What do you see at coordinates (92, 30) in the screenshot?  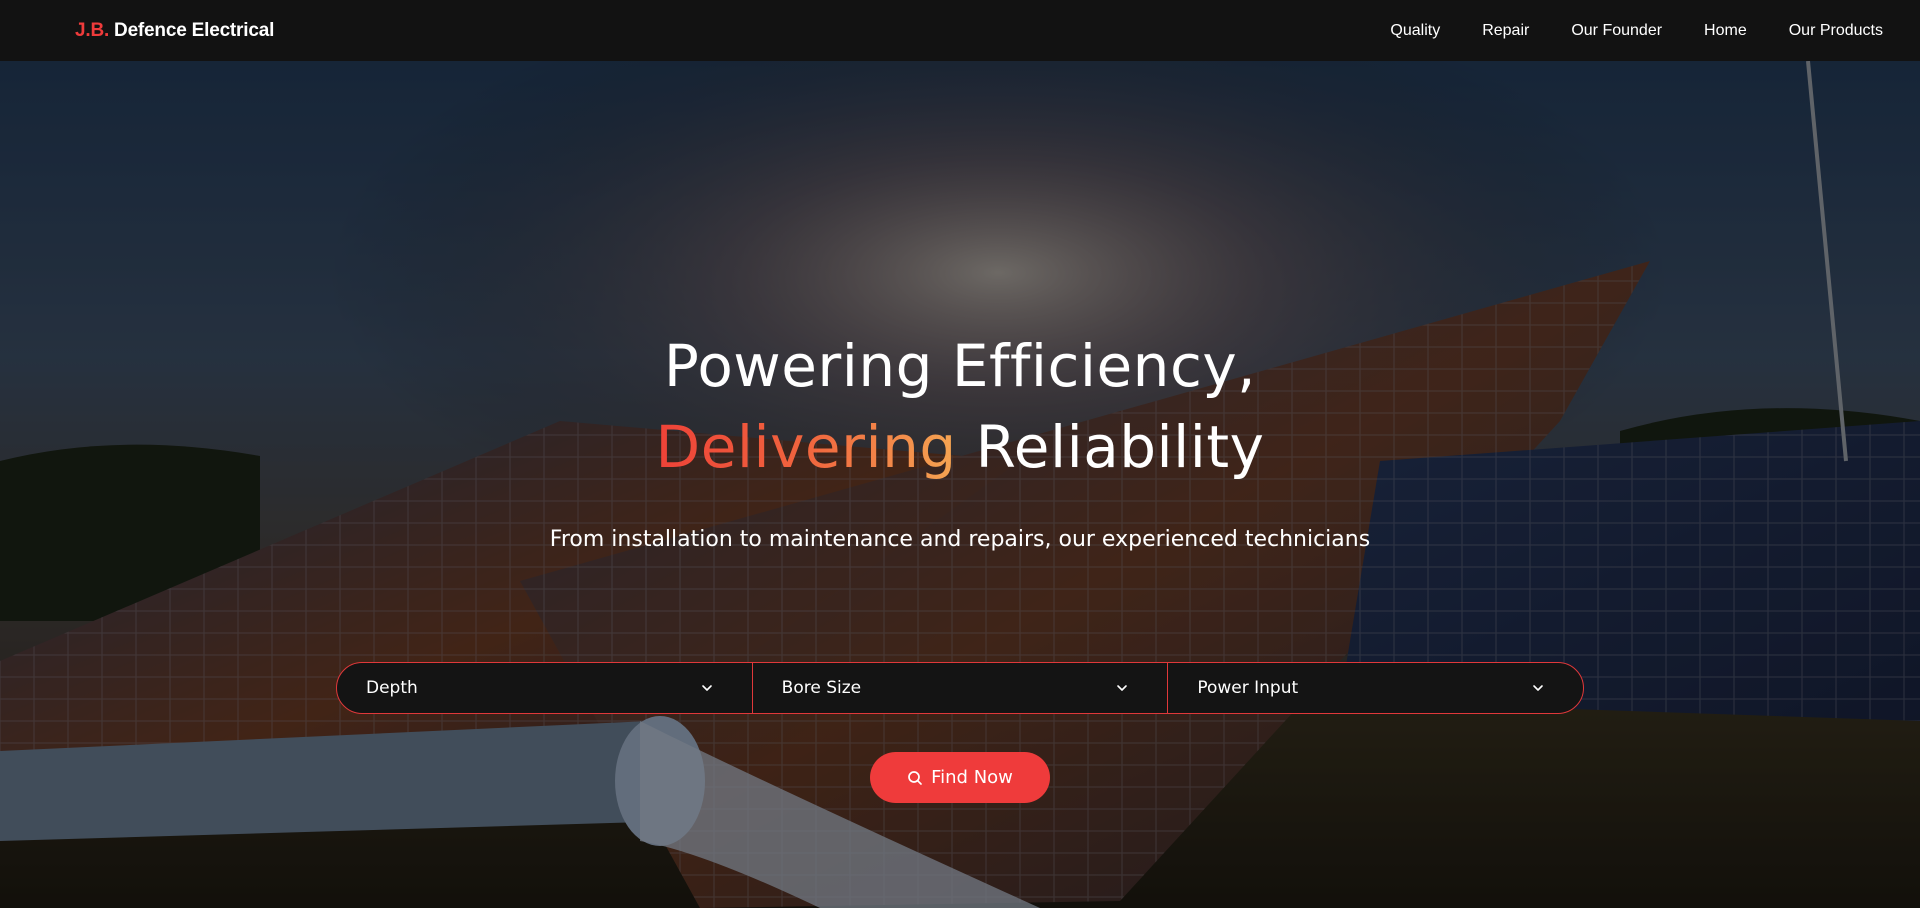 I see `logo-initials: J.B.` at bounding box center [92, 30].